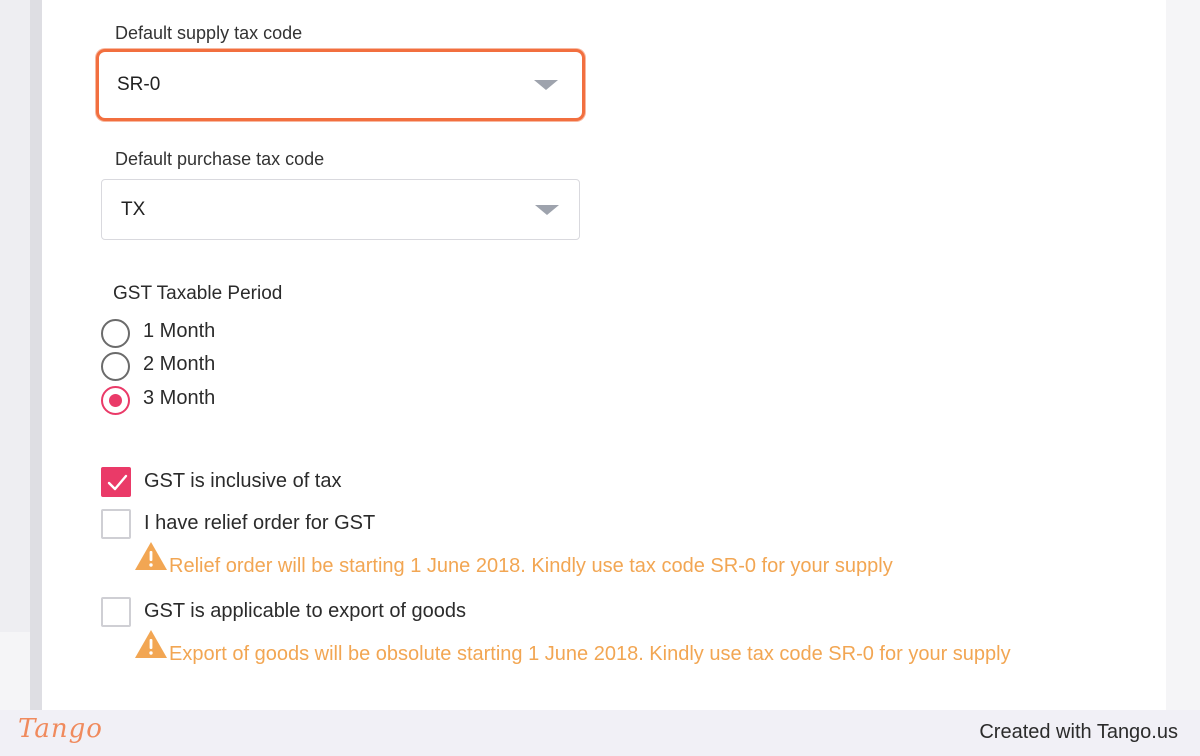 Image resolution: width=1200 pixels, height=756 pixels. What do you see at coordinates (220, 159) in the screenshot?
I see `purchase-tax-label: Default purchase tax code` at bounding box center [220, 159].